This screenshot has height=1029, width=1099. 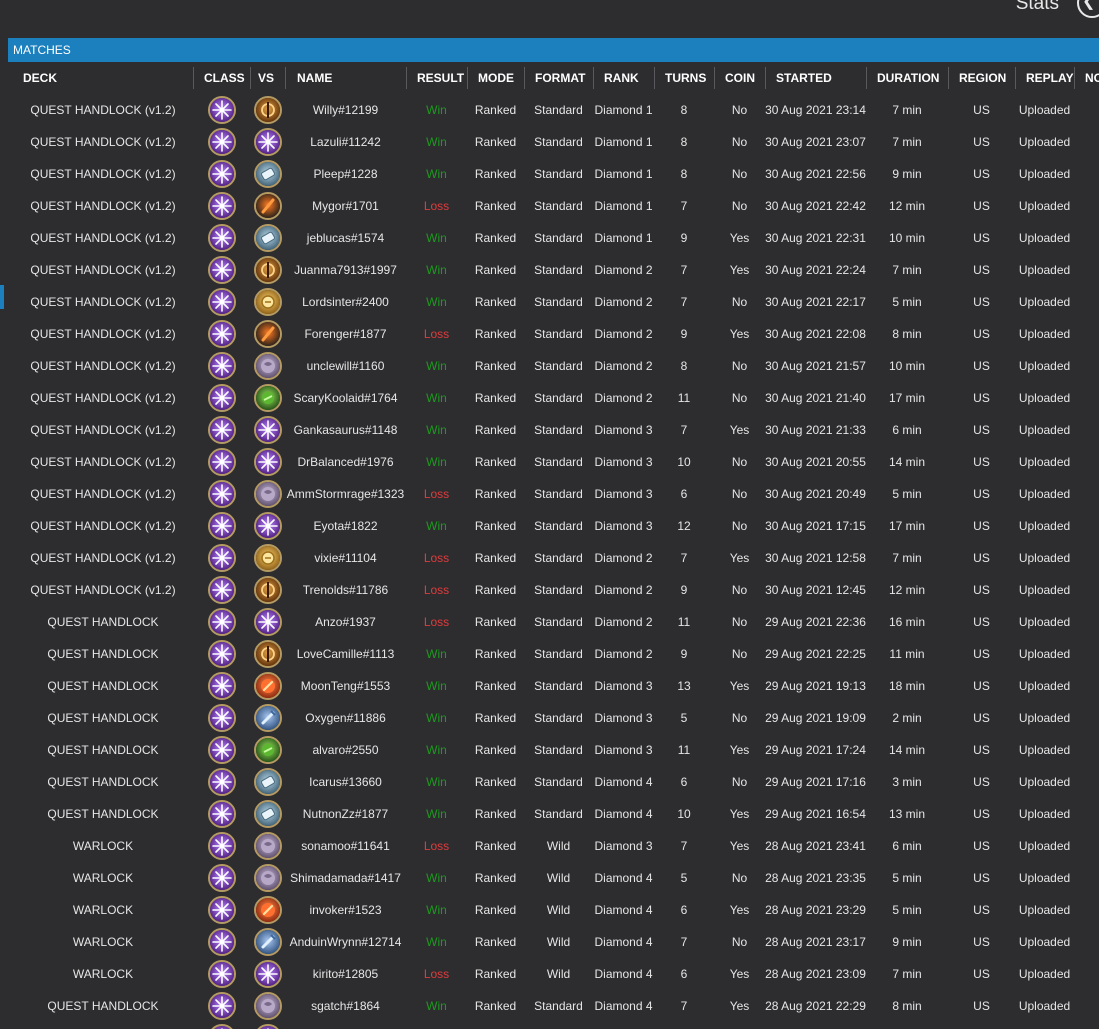 What do you see at coordinates (345, 78) in the screenshot?
I see `column-header-name: NAME` at bounding box center [345, 78].